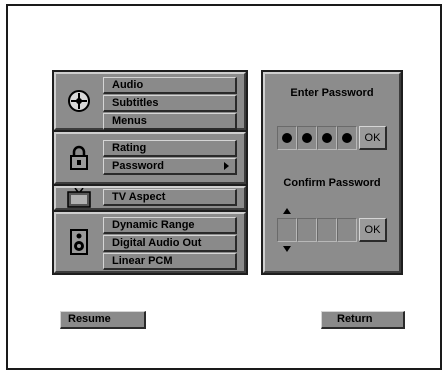 This screenshot has height=376, width=448. What do you see at coordinates (170, 148) in the screenshot?
I see `menu-item-rating: Rating` at bounding box center [170, 148].